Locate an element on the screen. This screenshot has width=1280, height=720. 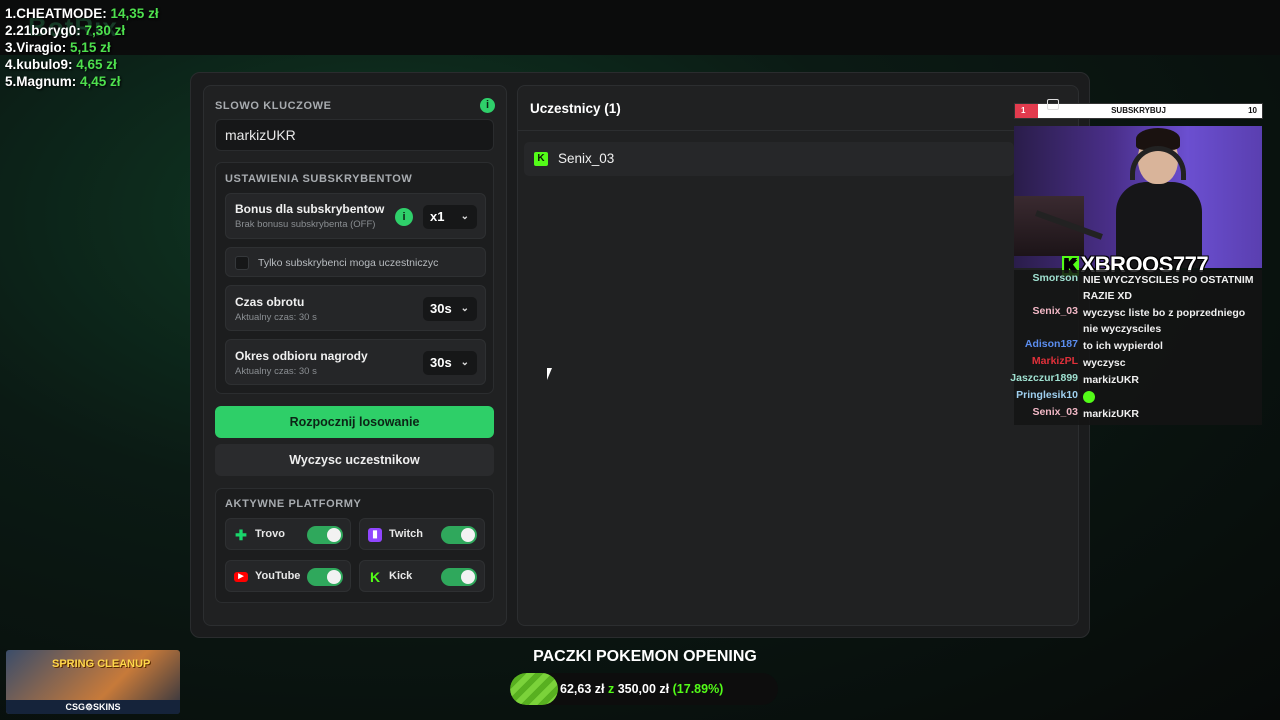
kick-toggle is located at coordinates (459, 577).